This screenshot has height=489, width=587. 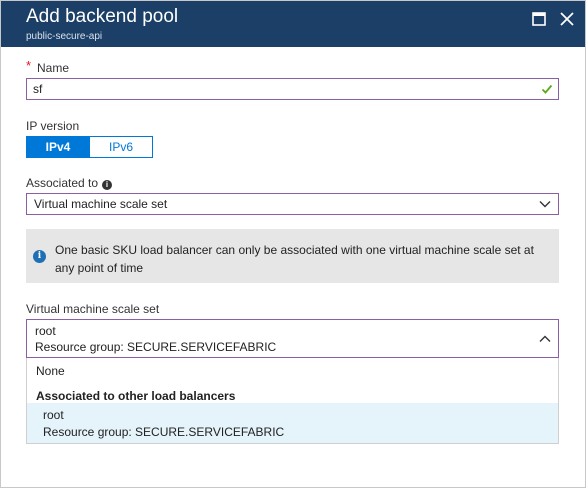 What do you see at coordinates (53, 68) in the screenshot?
I see `name-label: Name` at bounding box center [53, 68].